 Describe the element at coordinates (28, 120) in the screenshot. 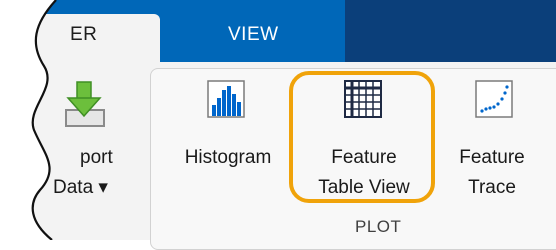

I see `torn-edge` at that location.